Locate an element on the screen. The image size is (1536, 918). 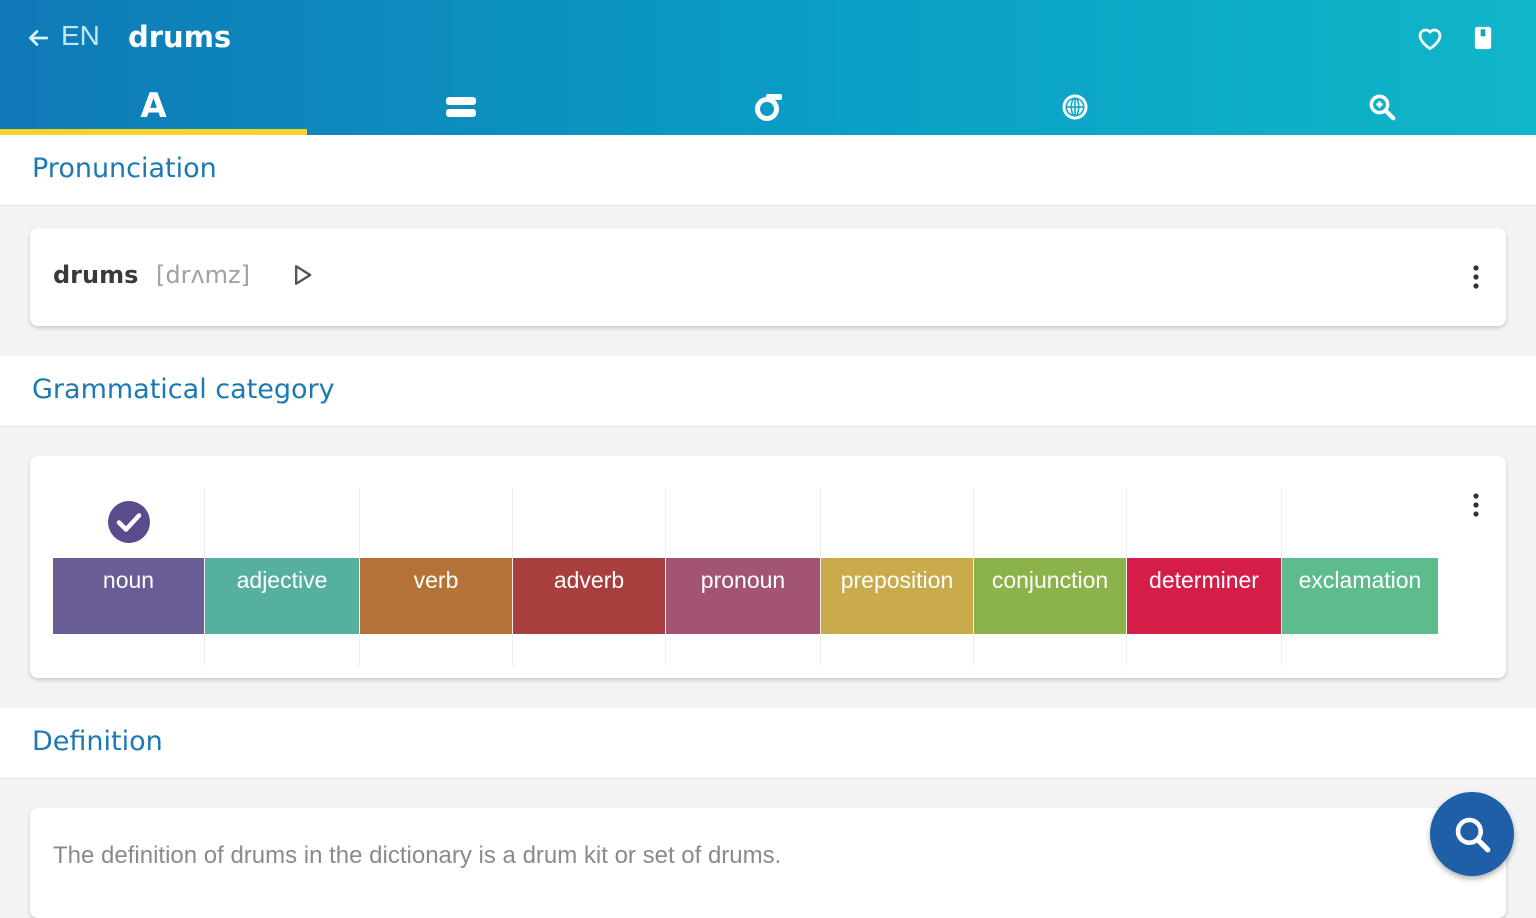
category-exclamation: exclamation is located at coordinates (1360, 577).